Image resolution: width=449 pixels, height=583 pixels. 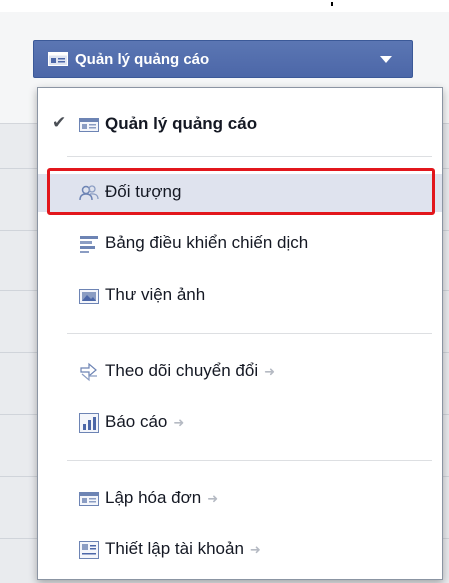 I want to click on chevron-down-icon, so click(x=386, y=59).